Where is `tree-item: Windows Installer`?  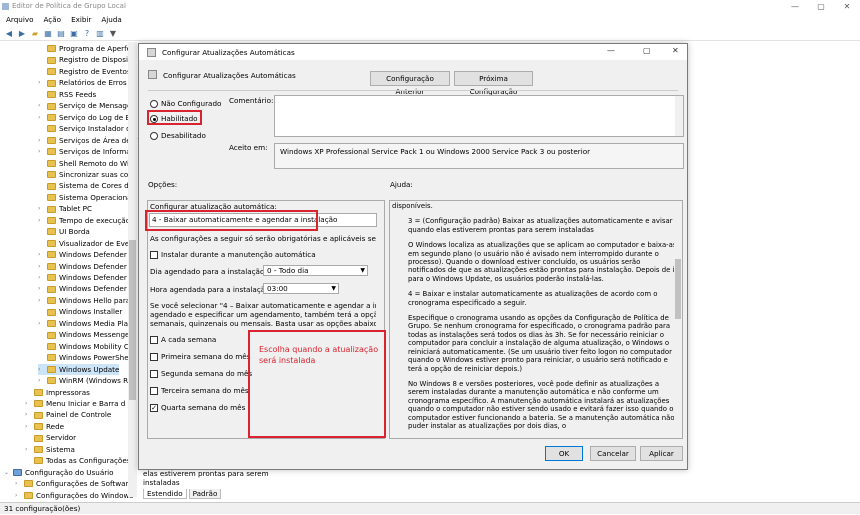
tree-item: Windows Installer is located at coordinates (80, 312).